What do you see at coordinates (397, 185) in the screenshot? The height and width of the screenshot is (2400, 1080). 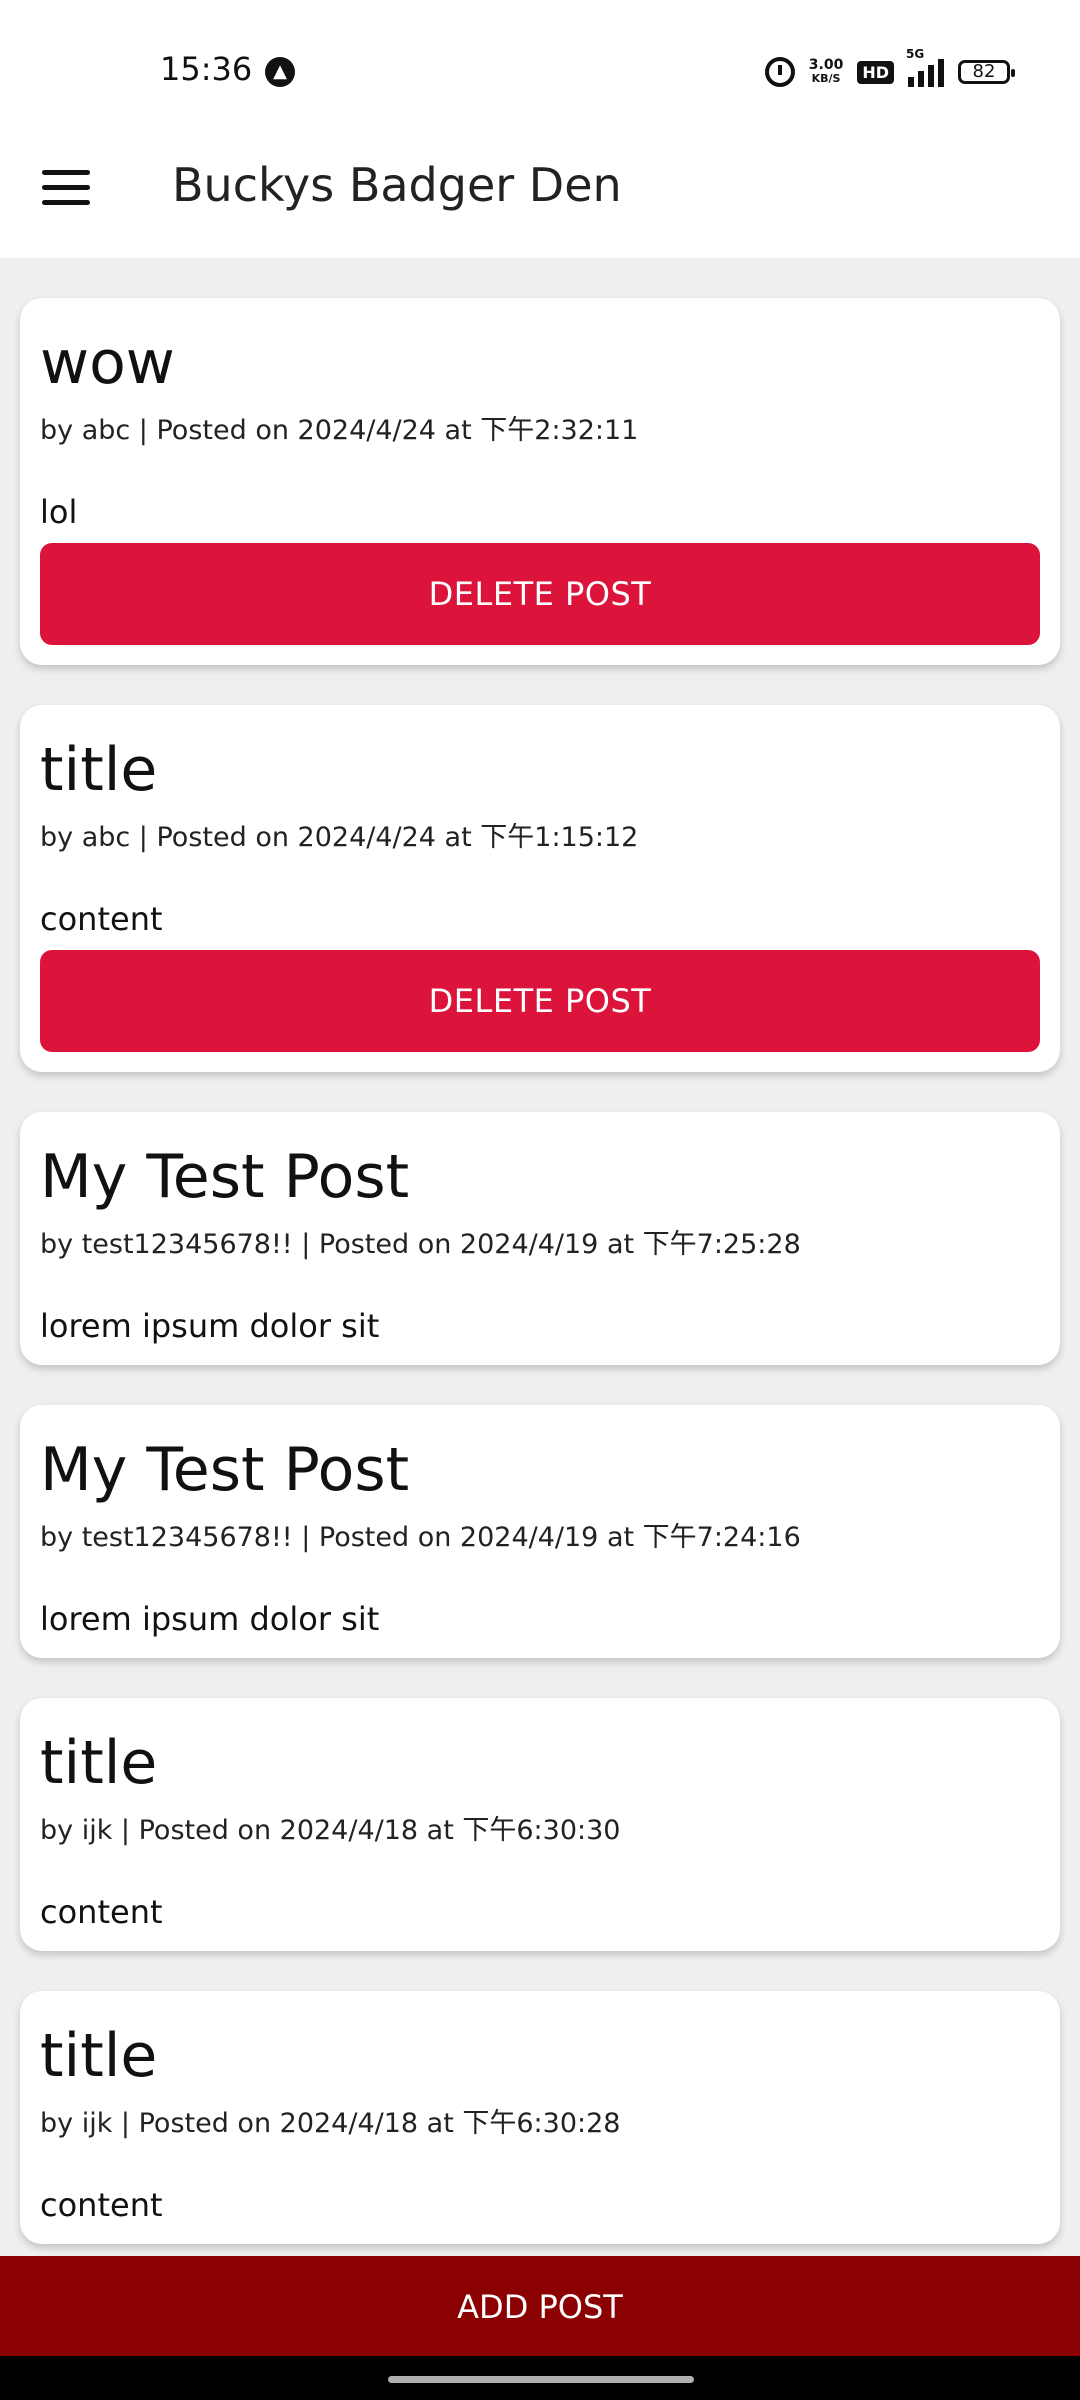 I see `app-title: Buckys Badger Den` at bounding box center [397, 185].